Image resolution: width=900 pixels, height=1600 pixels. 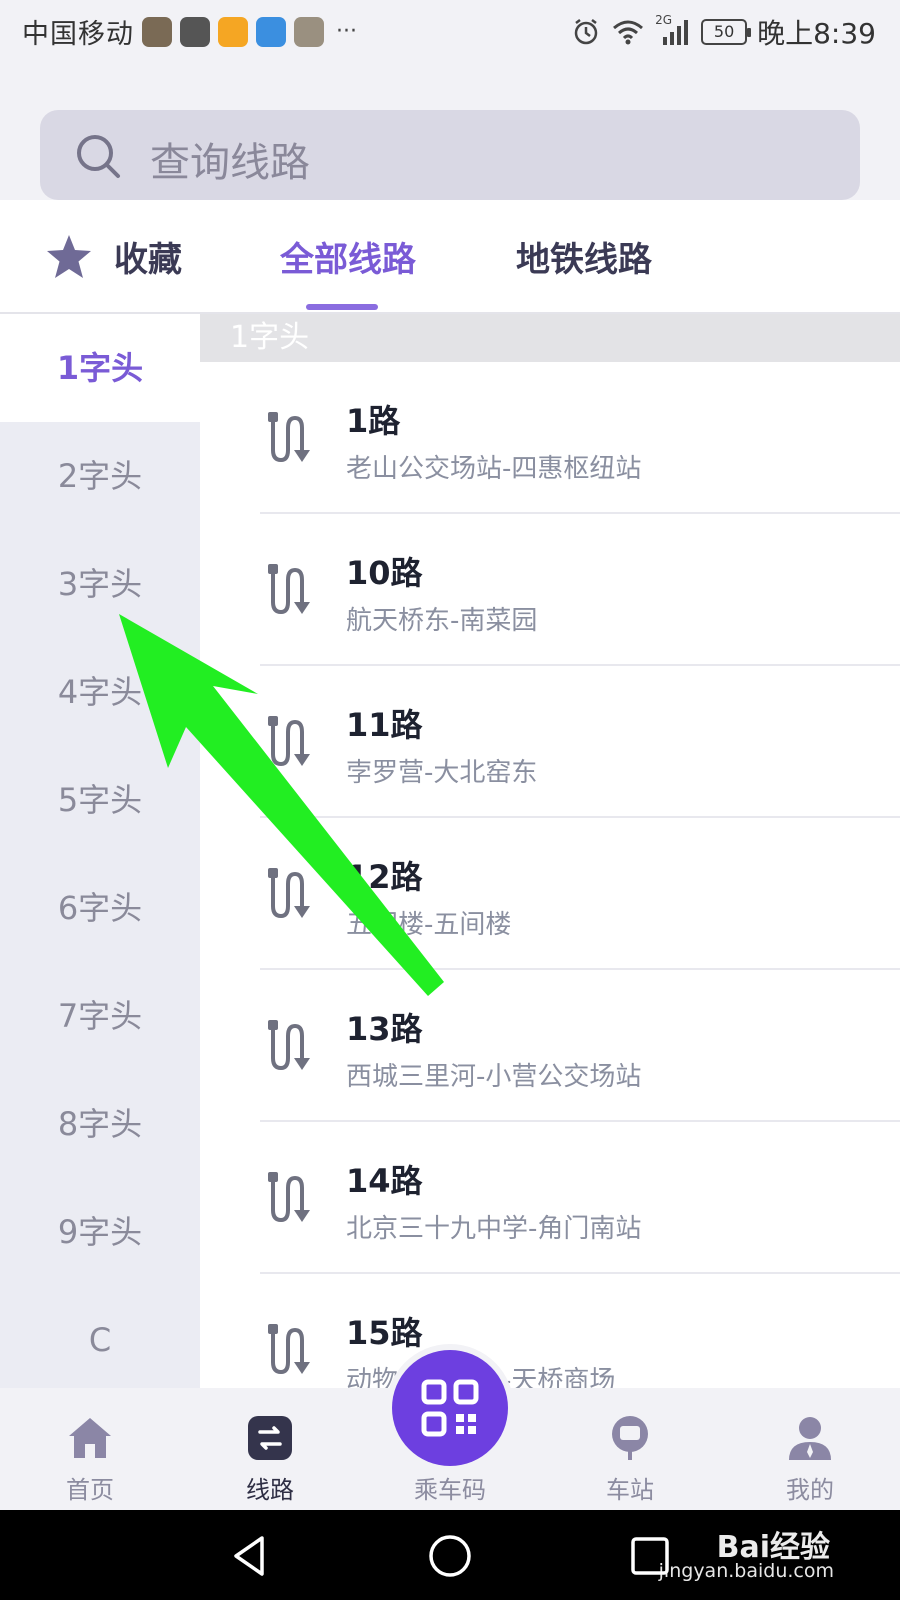 I want to click on status-left: 中国移动 ···, so click(x=189, y=31).